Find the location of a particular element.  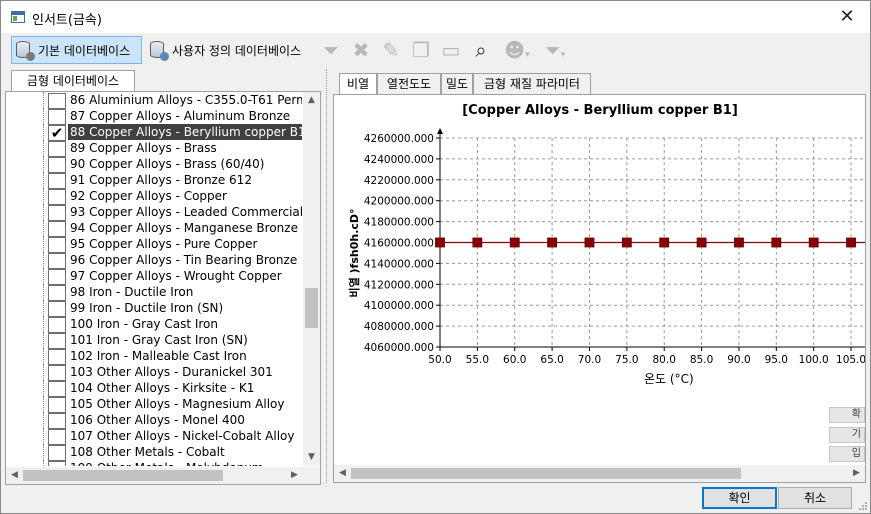

list-item: 99 Iron - Ductile Iron (SN) is located at coordinates (154, 308).